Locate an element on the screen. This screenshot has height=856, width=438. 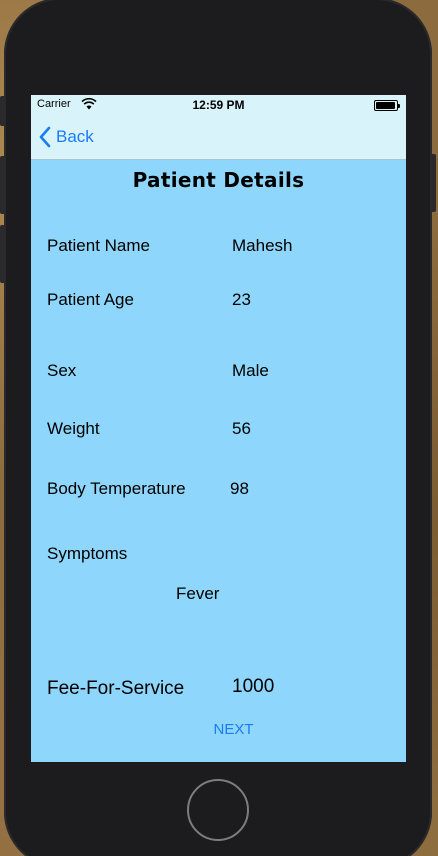
battery-icon is located at coordinates (387, 105).